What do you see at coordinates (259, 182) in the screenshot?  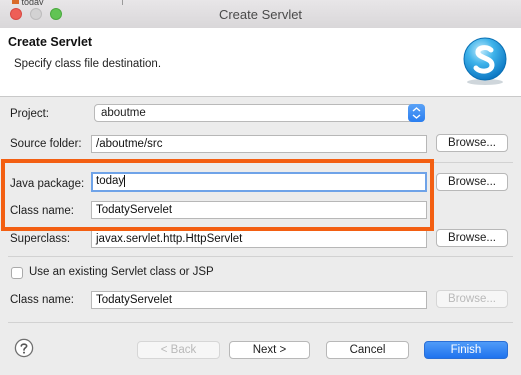 I see `java-package-field: today` at bounding box center [259, 182].